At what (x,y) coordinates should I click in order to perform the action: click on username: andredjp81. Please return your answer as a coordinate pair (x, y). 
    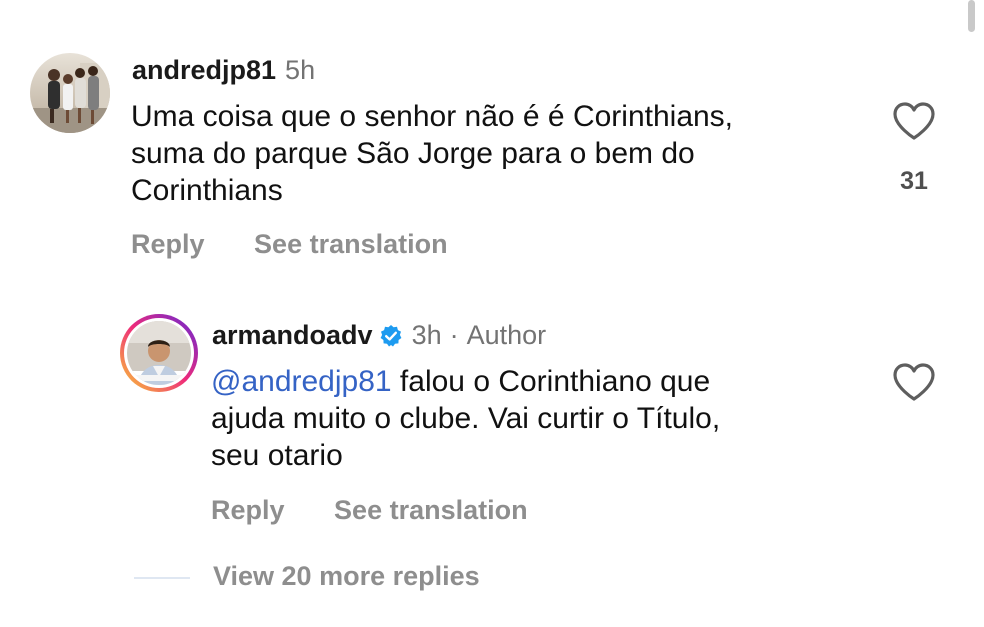
    Looking at the image, I should click on (204, 70).